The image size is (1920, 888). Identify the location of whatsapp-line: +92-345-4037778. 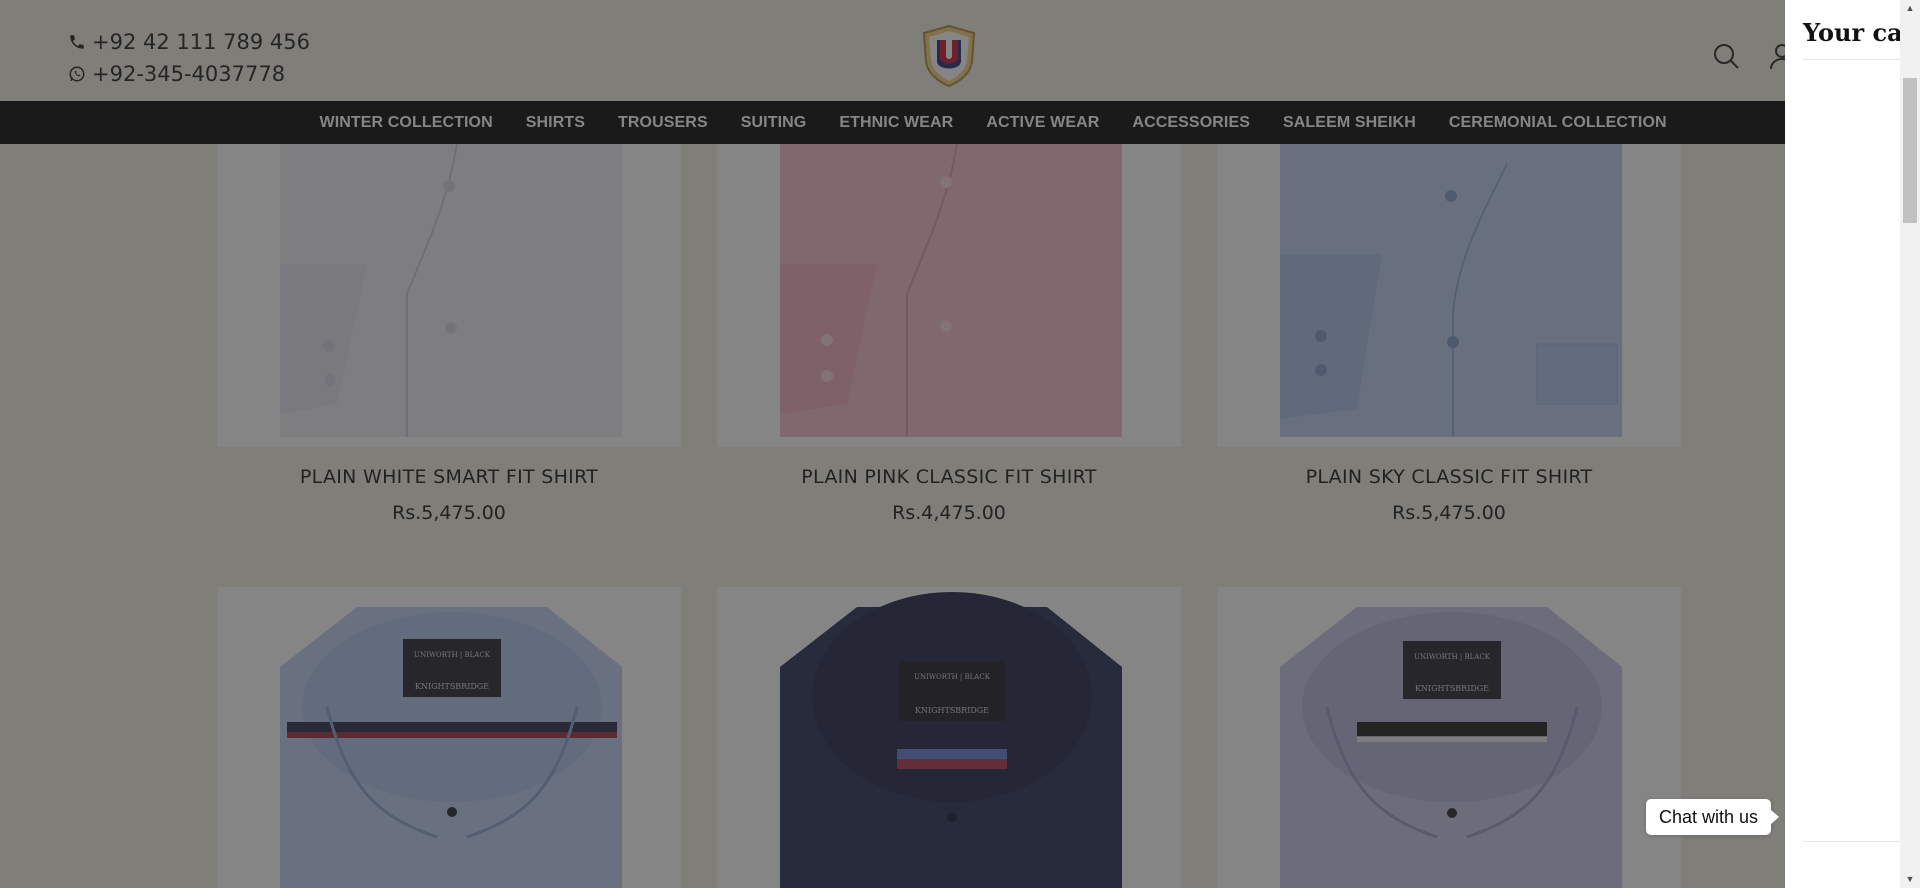
(189, 74).